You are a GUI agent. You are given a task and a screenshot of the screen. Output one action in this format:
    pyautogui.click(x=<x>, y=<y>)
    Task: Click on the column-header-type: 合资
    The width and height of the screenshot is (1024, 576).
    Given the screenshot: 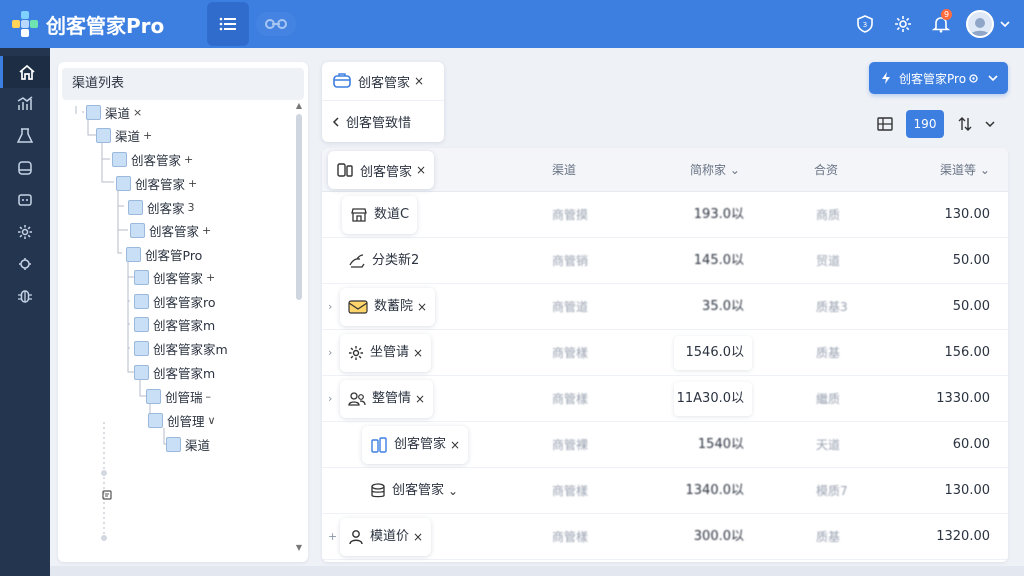 What is the action you would take?
    pyautogui.click(x=826, y=170)
    